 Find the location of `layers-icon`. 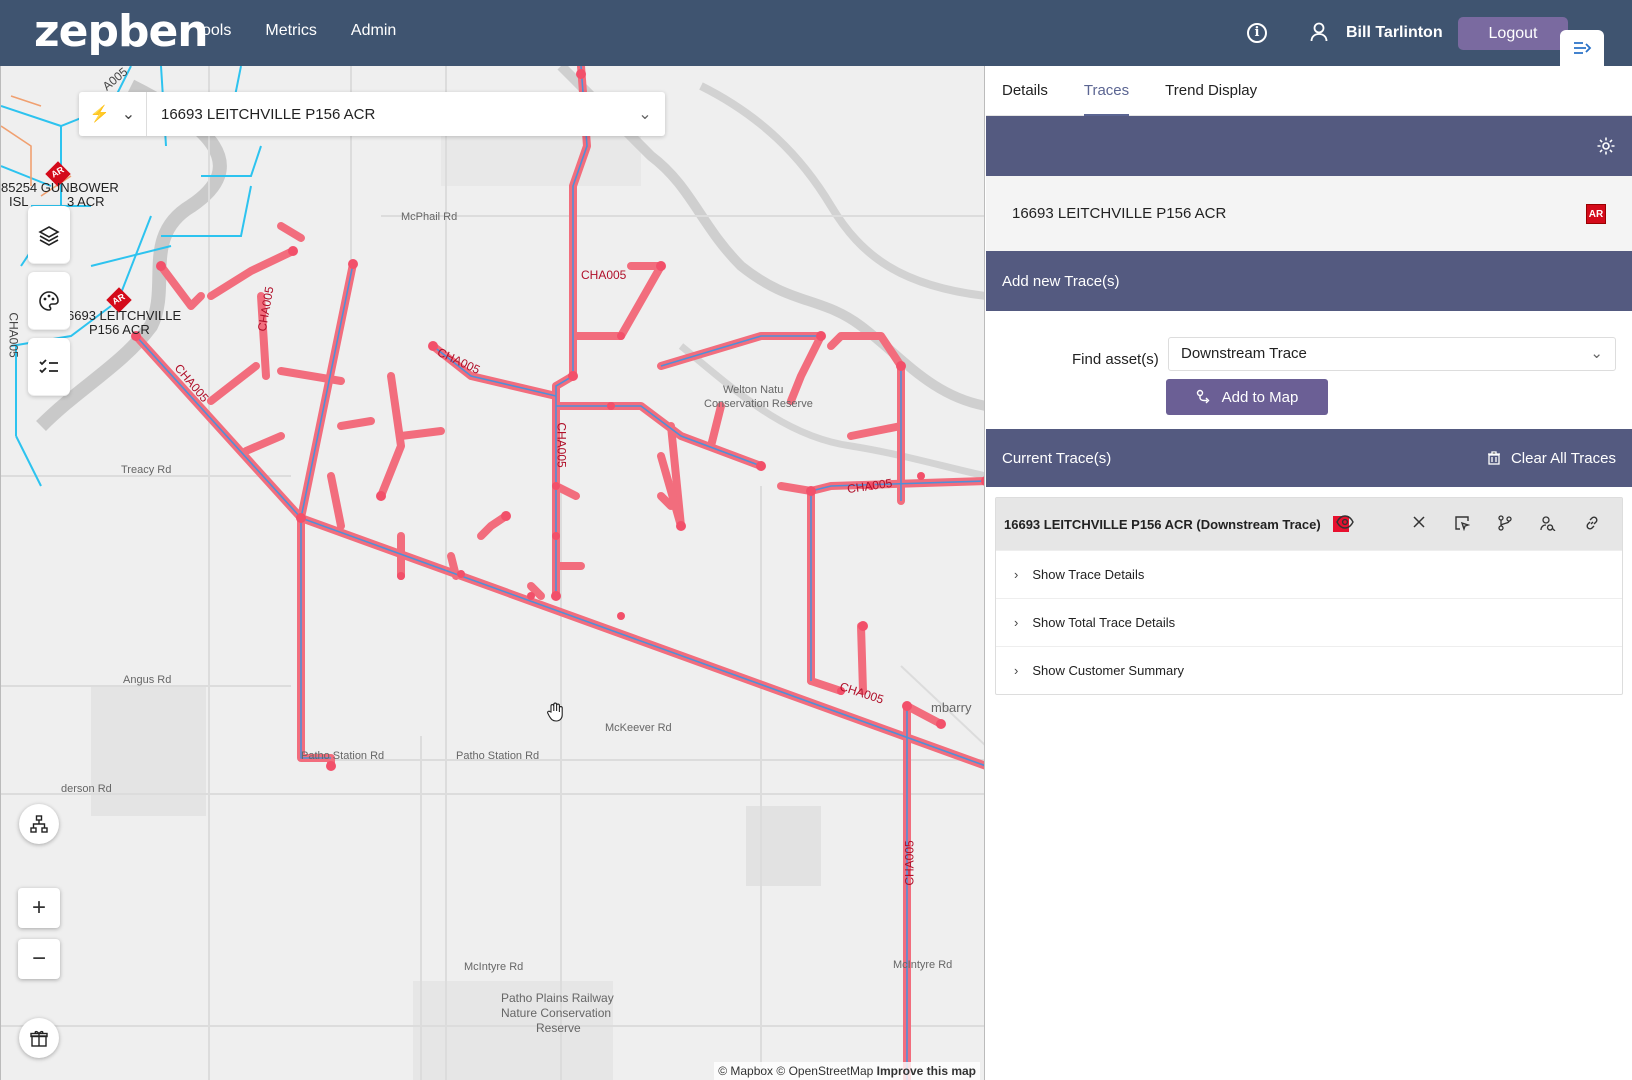

layers-icon is located at coordinates (49, 235).